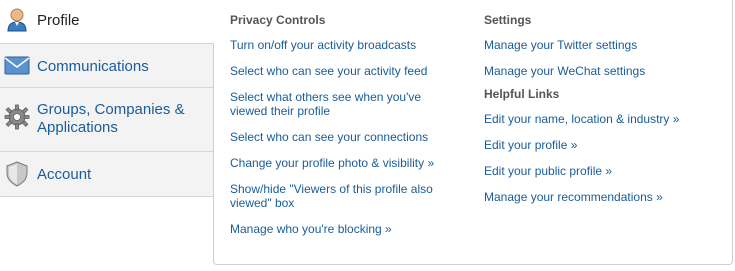 The width and height of the screenshot is (735, 271). I want to click on privacy-link-profile-photo: Change your profile photo & visibility », so click(350, 163).